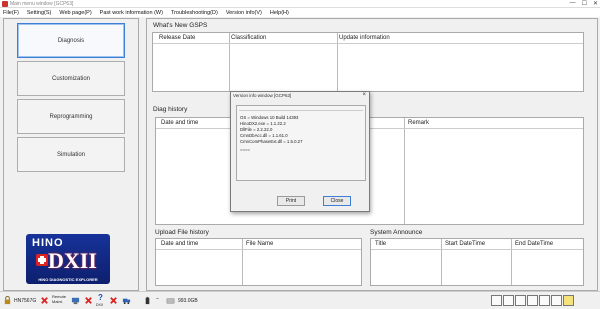 The height and width of the screenshot is (309, 600). Describe the element at coordinates (381, 244) in the screenshot. I see `col-title: Title` at that location.